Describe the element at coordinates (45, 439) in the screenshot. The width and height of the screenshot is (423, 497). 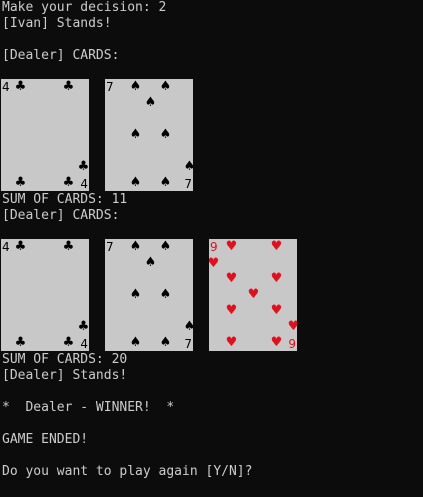
I see `game-ended-line: GAME ENDED!` at that location.